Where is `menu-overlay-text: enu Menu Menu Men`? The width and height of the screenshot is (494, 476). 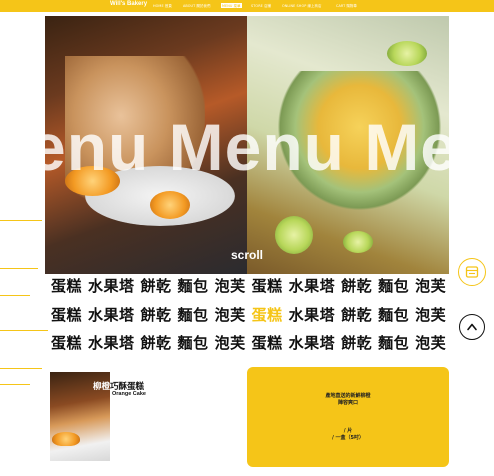
menu-overlay-text: enu Menu Menu Men is located at coordinates (247, 147).